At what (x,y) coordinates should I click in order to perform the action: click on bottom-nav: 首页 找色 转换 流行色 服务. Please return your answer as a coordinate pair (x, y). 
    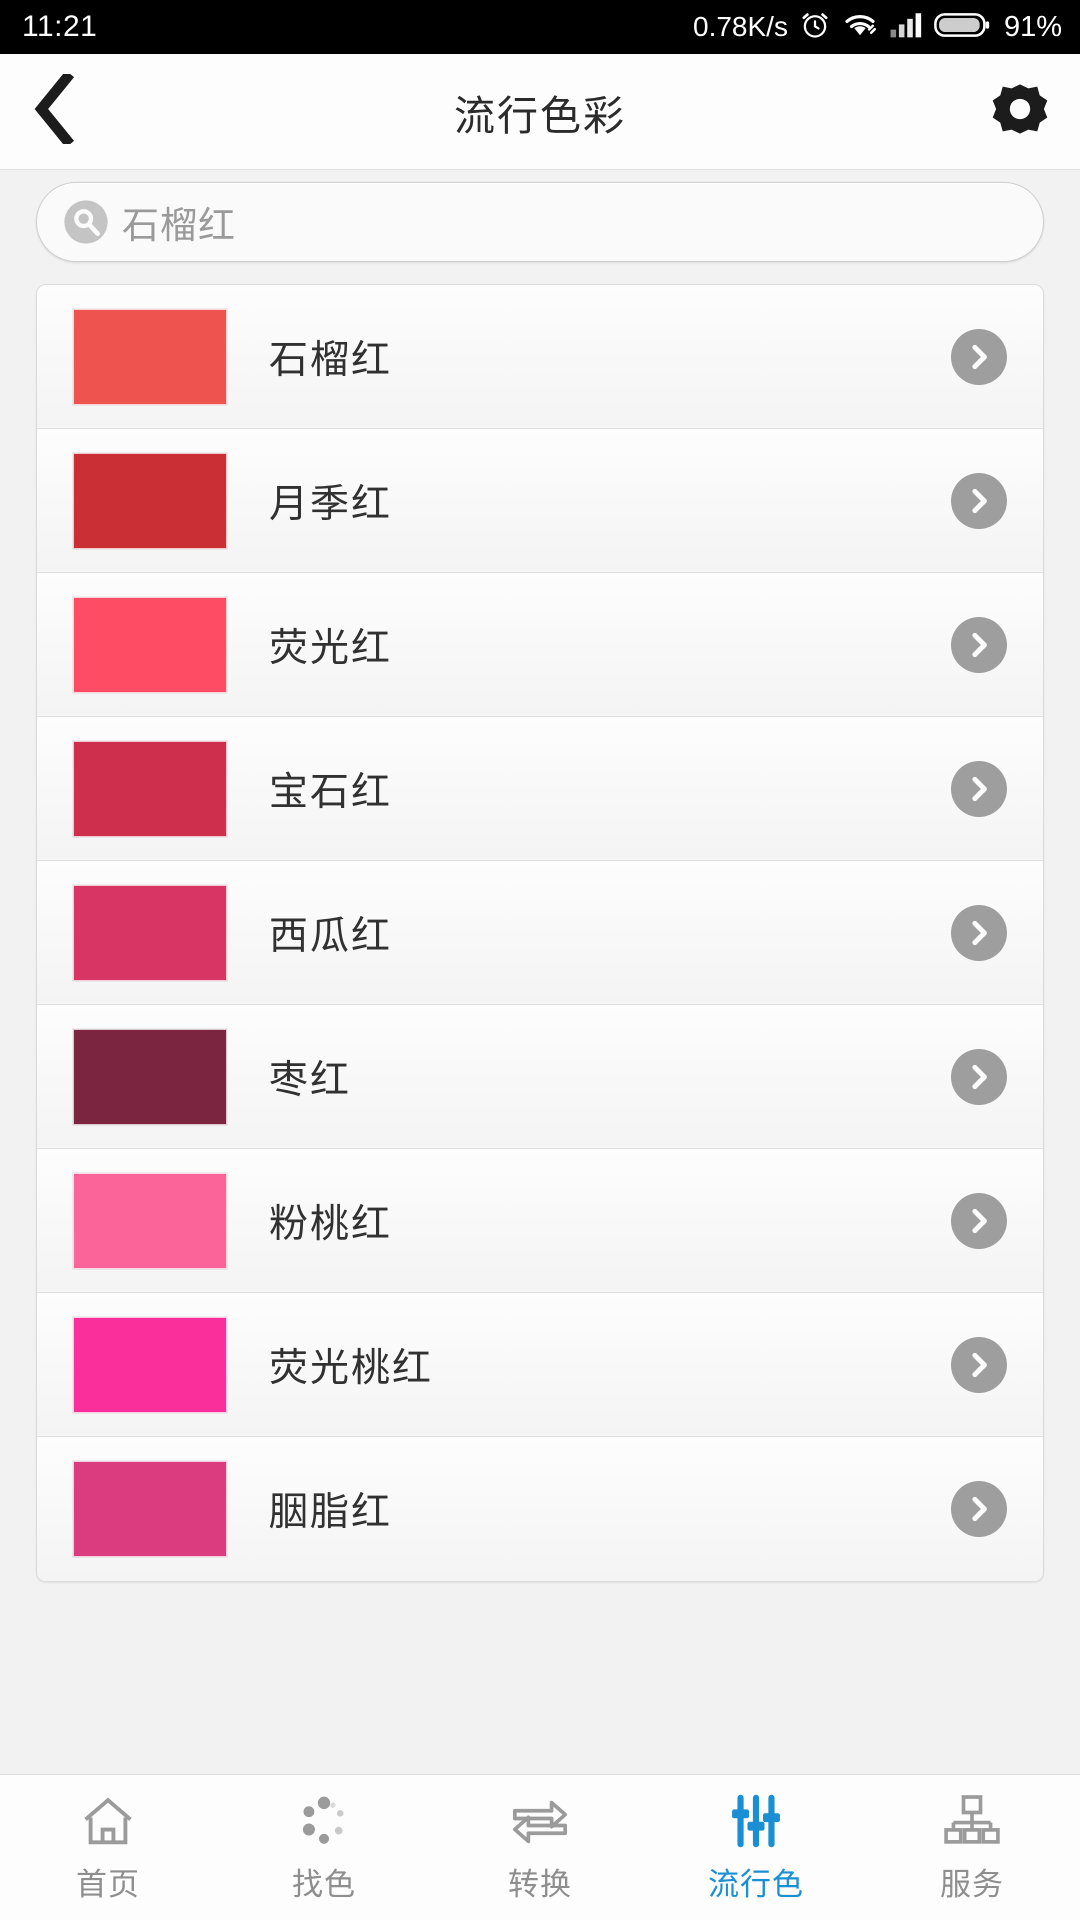
    Looking at the image, I should click on (540, 1847).